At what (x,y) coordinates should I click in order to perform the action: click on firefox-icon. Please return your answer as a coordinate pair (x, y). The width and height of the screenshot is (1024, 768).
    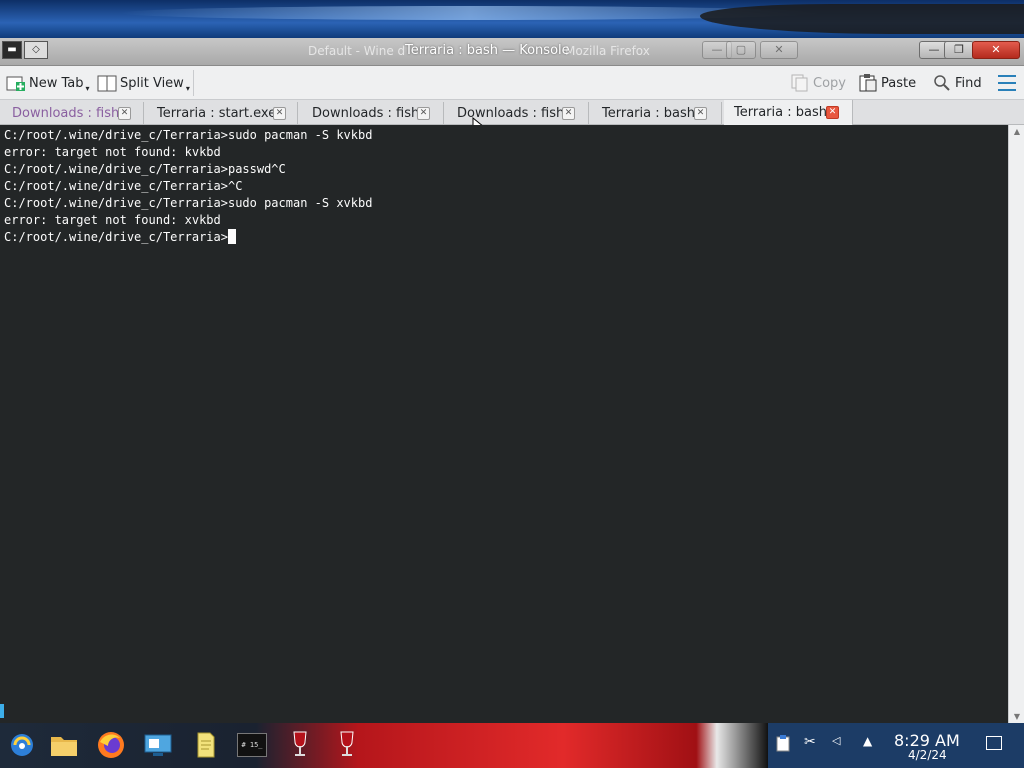
    Looking at the image, I should click on (111, 745).